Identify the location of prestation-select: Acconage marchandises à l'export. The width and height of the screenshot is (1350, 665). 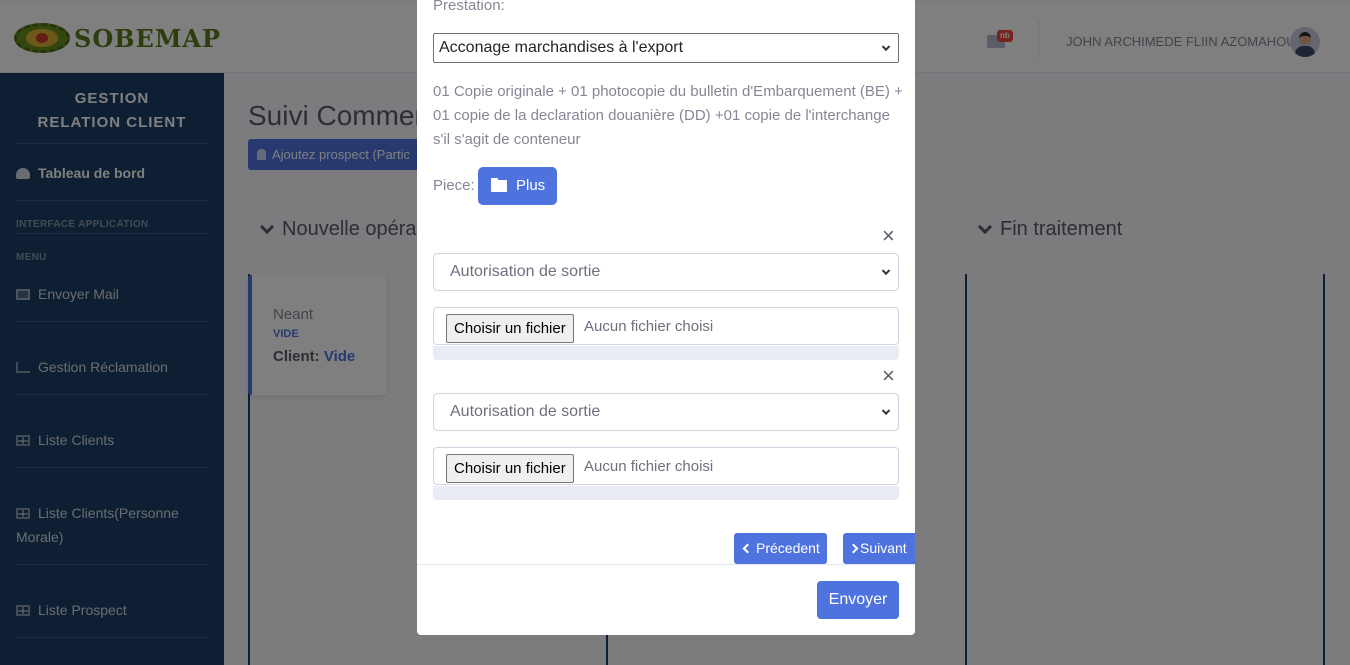
(666, 48).